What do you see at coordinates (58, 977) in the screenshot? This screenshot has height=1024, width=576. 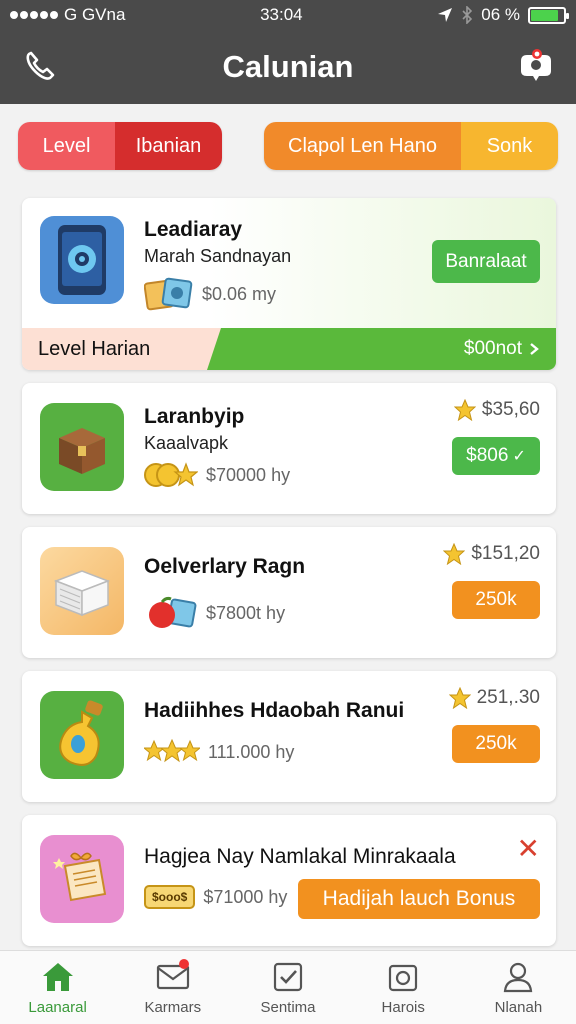 I see `home-icon` at bounding box center [58, 977].